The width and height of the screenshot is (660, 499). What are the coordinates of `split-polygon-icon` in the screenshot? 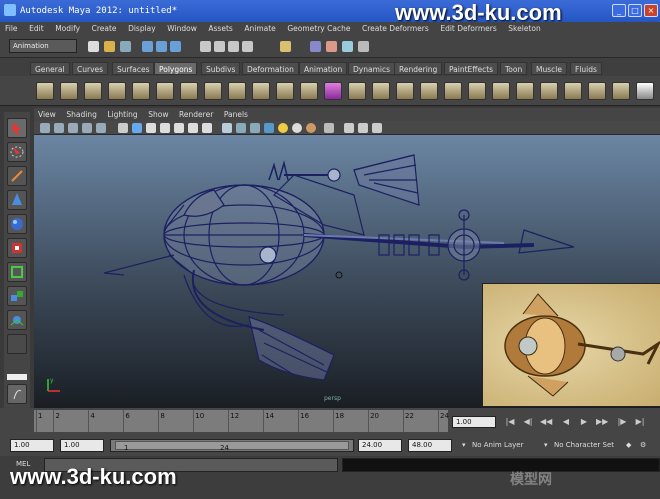 It's located at (453, 91).